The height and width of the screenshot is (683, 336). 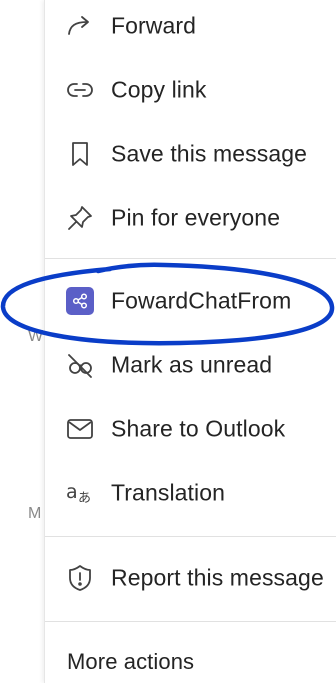 What do you see at coordinates (159, 89) in the screenshot?
I see `menu-item-label: Copy link` at bounding box center [159, 89].